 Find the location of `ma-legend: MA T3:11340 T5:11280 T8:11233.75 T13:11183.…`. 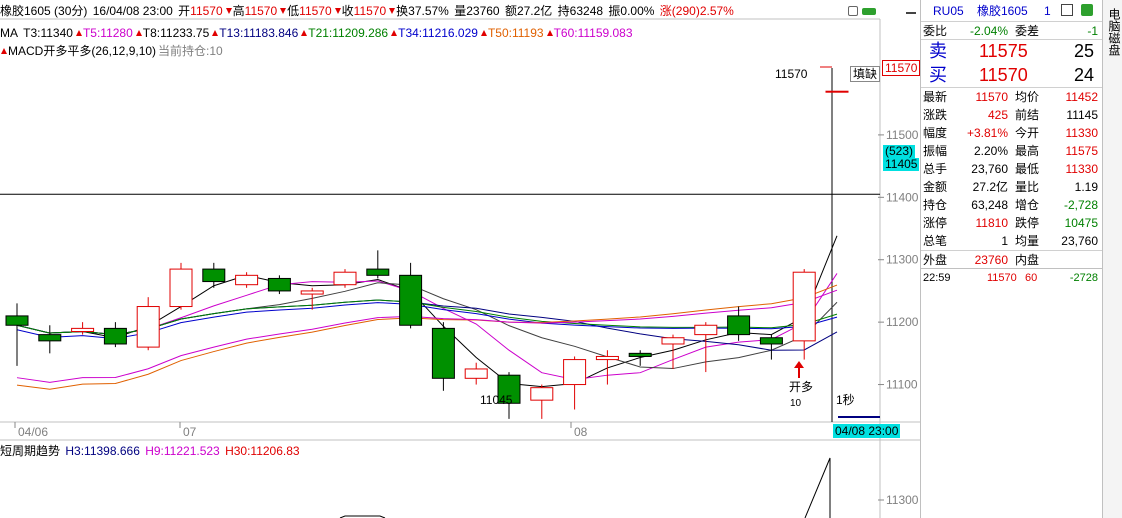

ma-legend: MA T3:11340 T5:11280 T8:11233.75 T13:11183.… is located at coordinates (316, 33).